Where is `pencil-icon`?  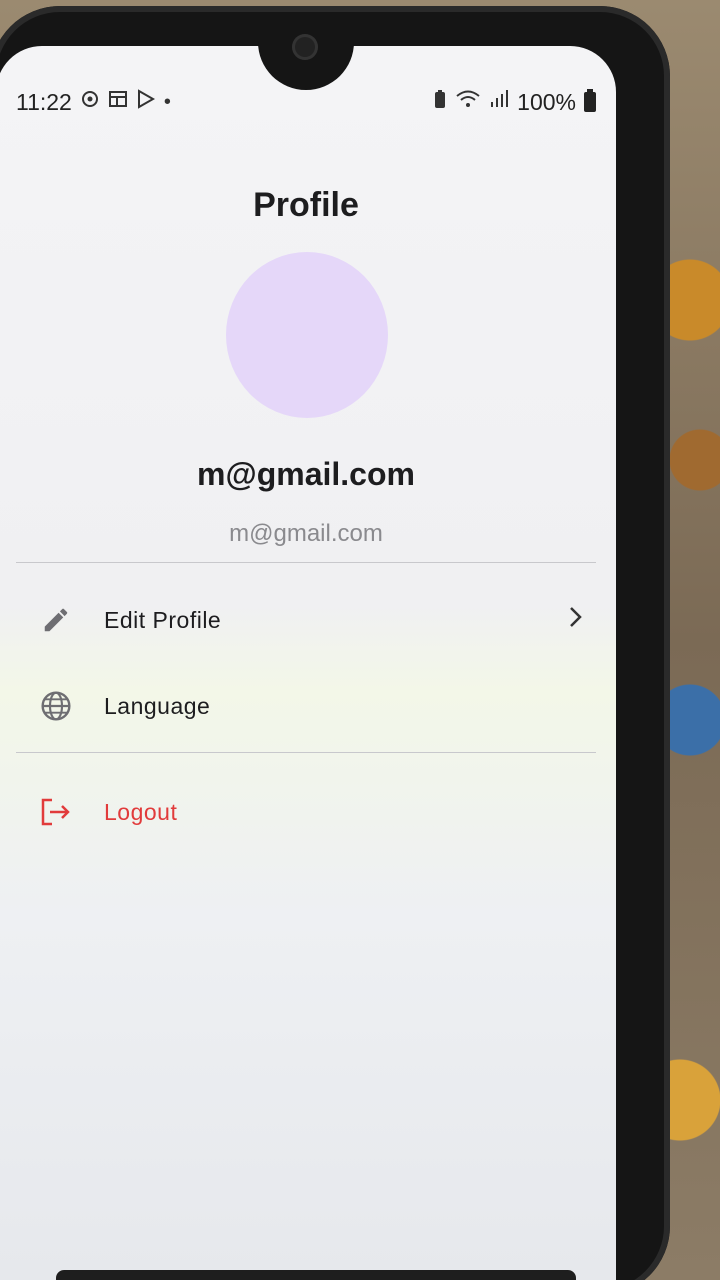 pencil-icon is located at coordinates (56, 620).